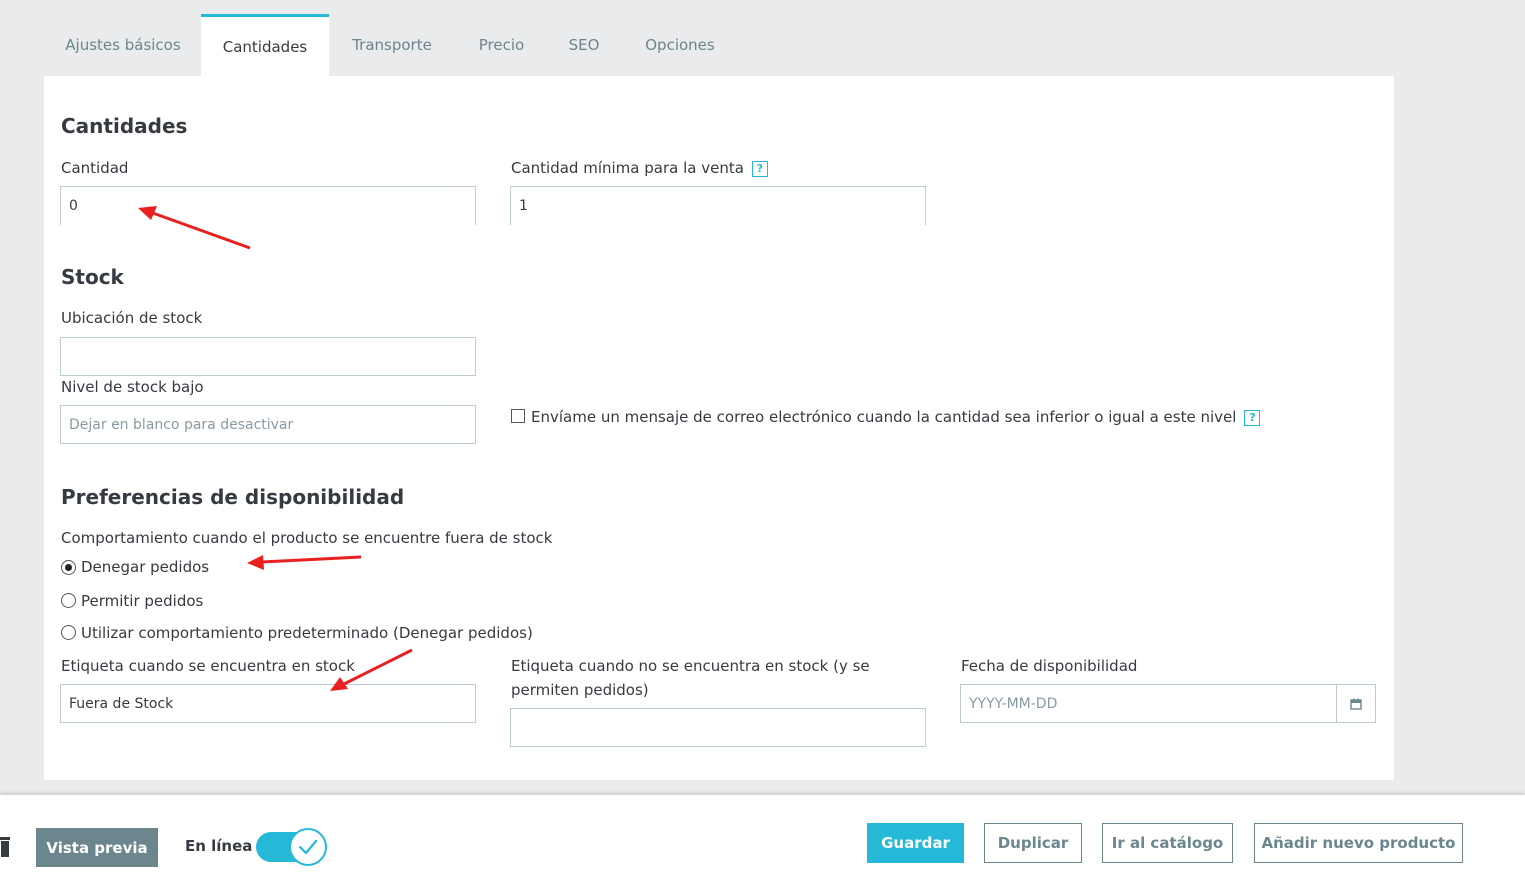 The width and height of the screenshot is (1525, 876). Describe the element at coordinates (5, 847) in the screenshot. I see `trash-icon` at that location.